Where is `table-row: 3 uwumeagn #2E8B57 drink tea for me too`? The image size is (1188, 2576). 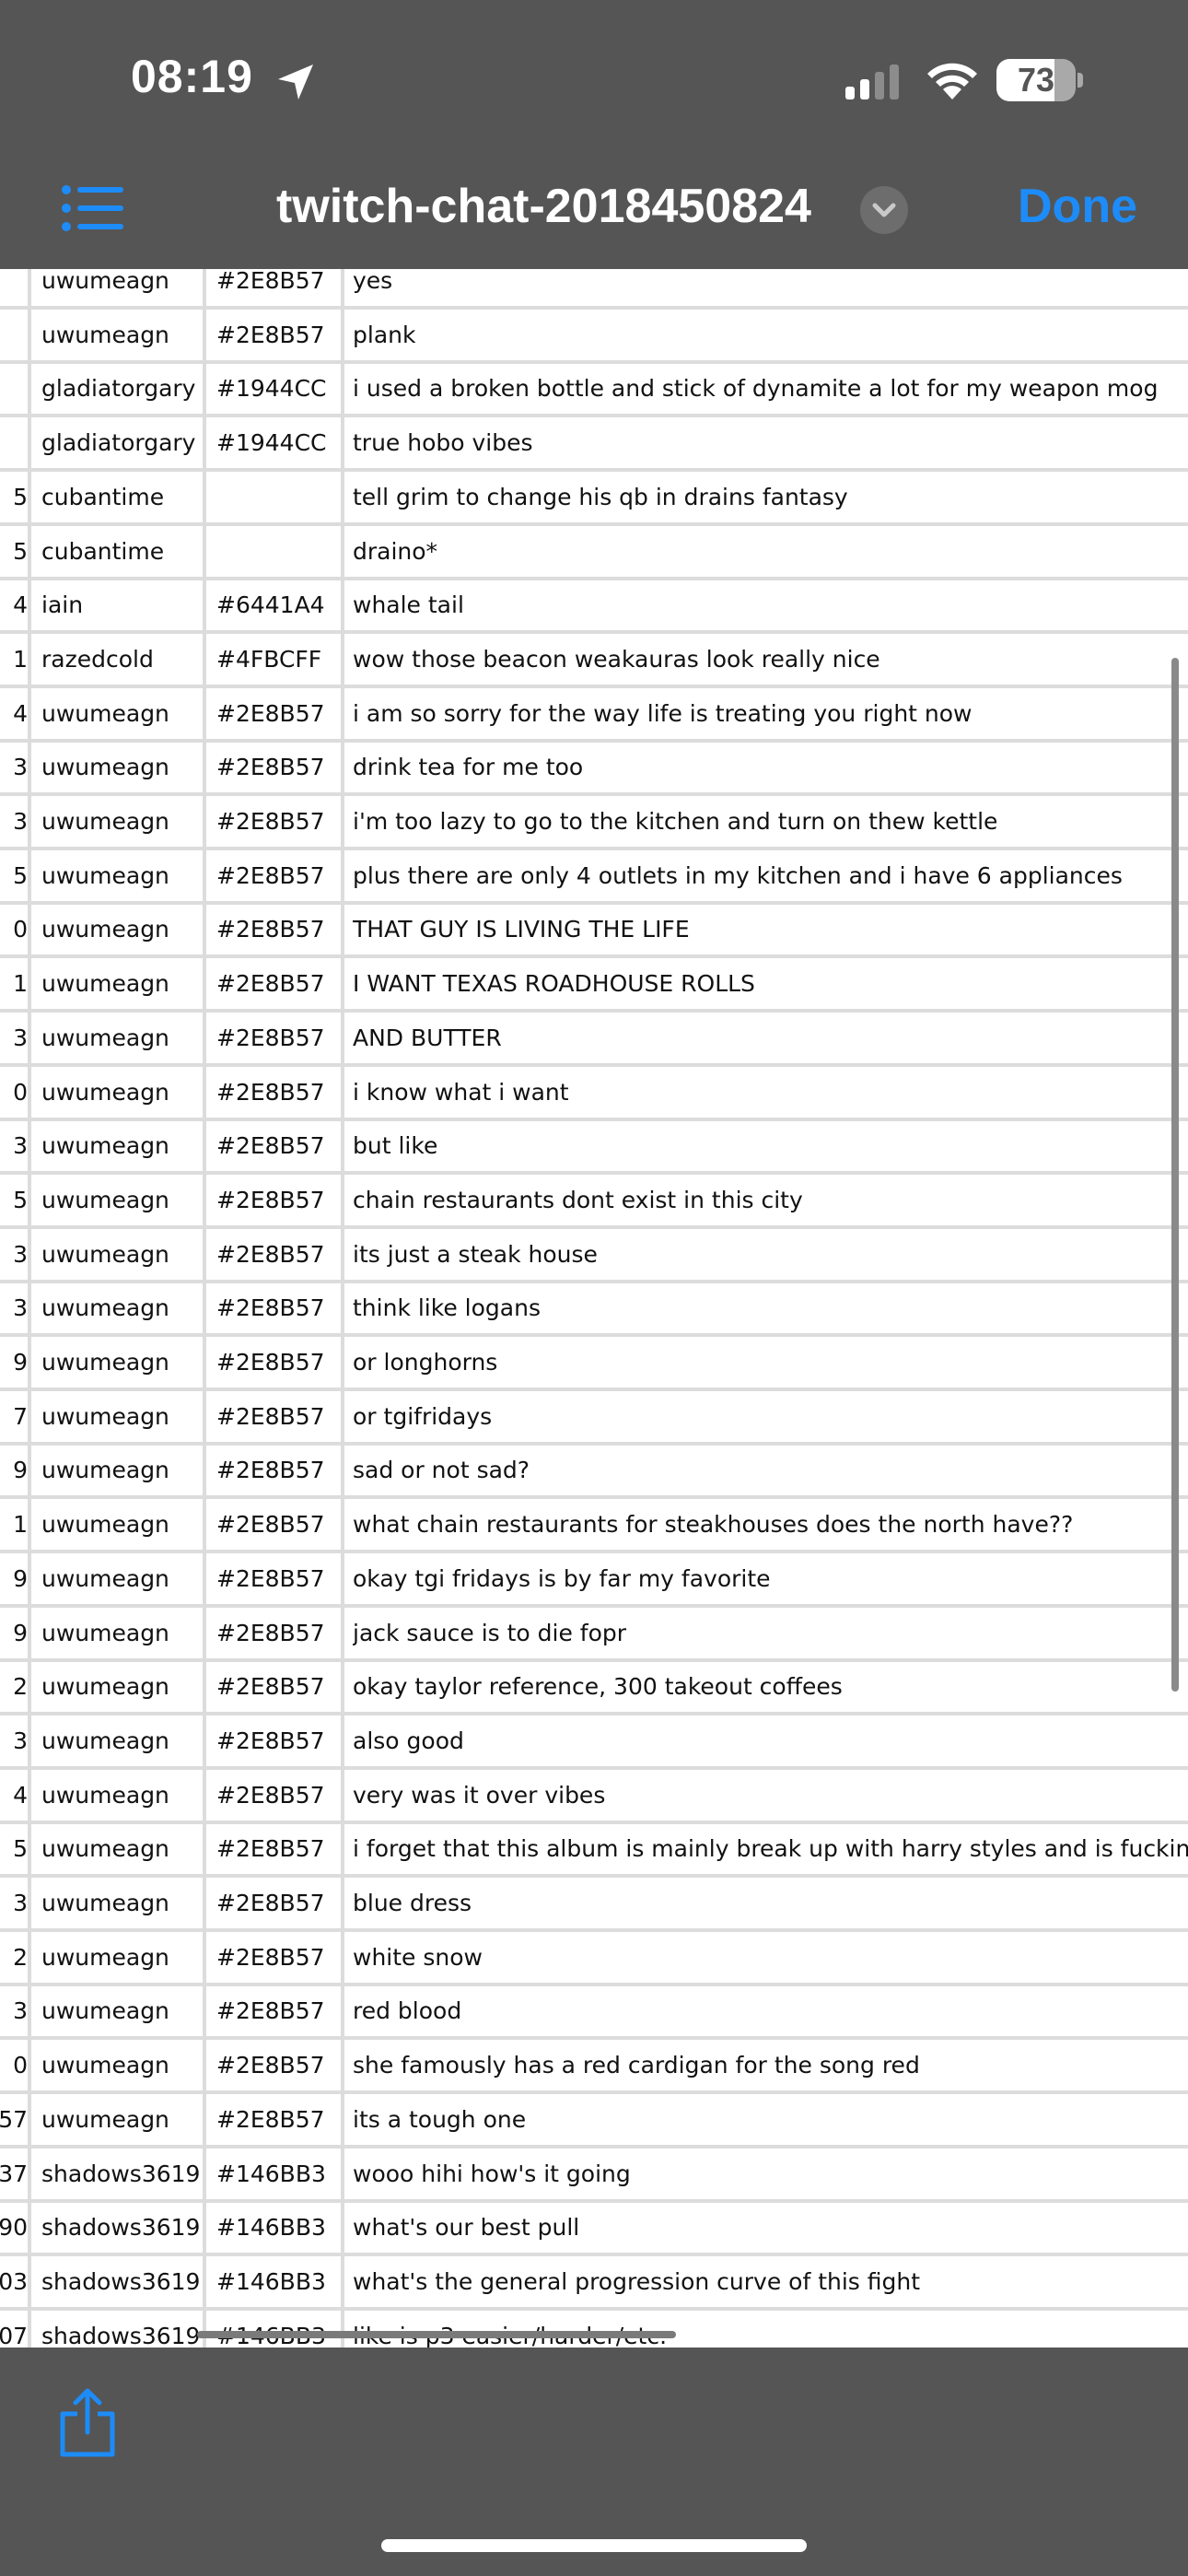 table-row: 3 uwumeagn #2E8B57 drink tea for me too is located at coordinates (594, 769).